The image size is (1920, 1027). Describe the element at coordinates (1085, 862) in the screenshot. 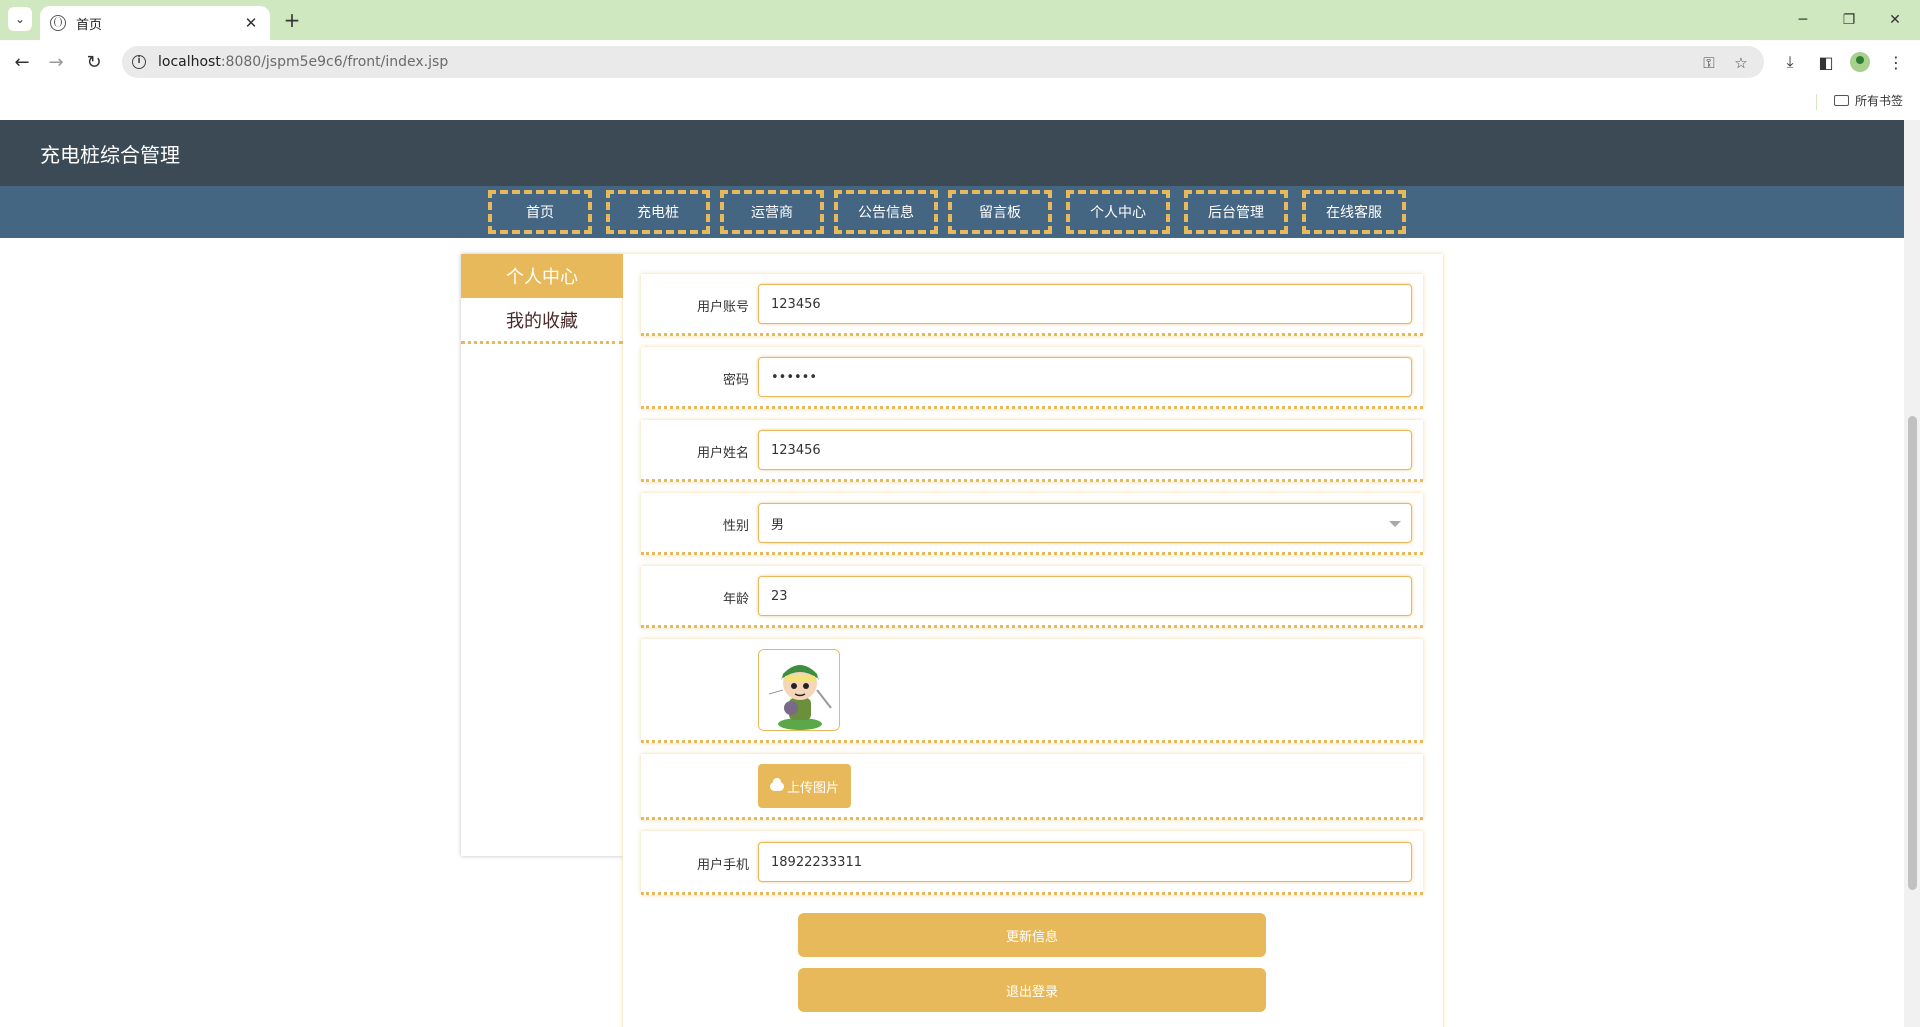

I see `phone-input: 18922233311` at that location.